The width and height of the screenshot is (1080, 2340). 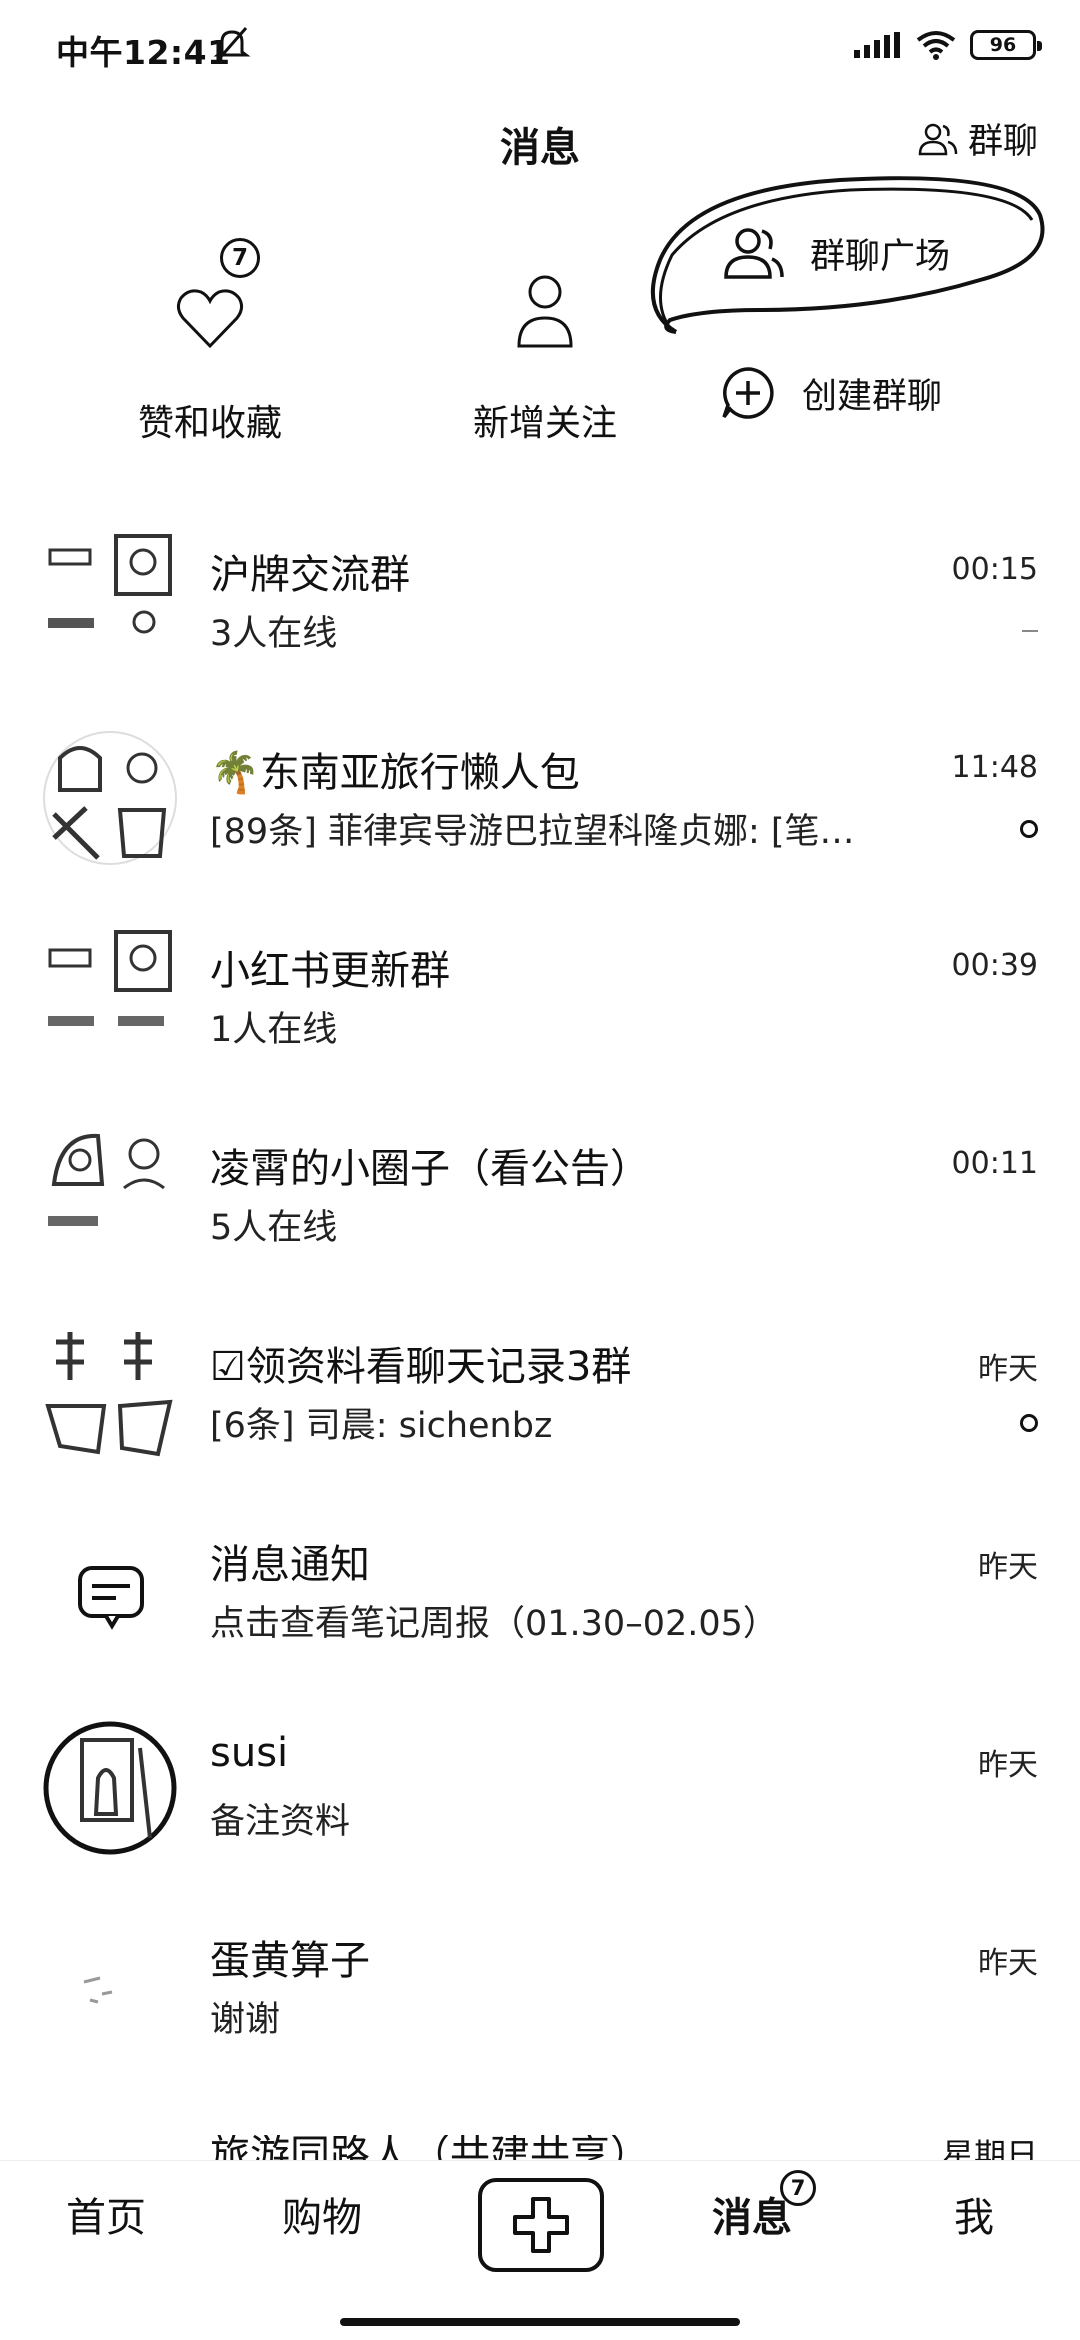 I want to click on likes-label: 赞和收藏, so click(x=209, y=423).